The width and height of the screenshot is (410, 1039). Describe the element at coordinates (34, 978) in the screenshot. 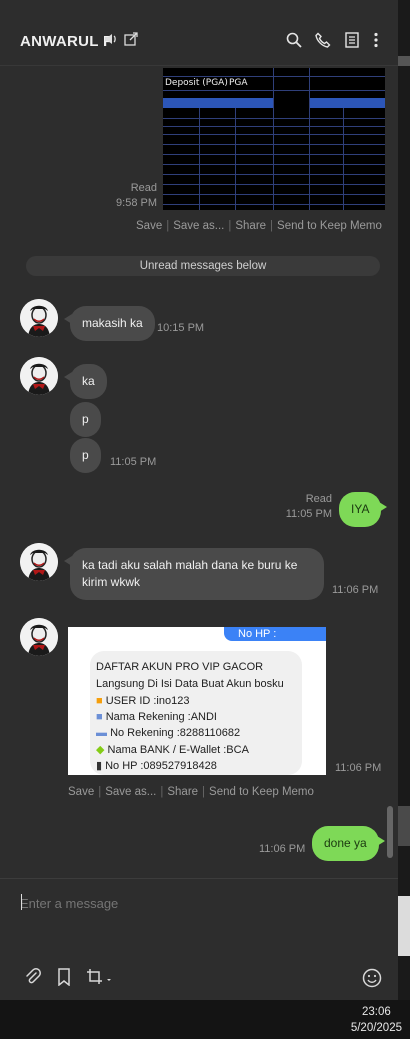

I see `attach-icon` at that location.